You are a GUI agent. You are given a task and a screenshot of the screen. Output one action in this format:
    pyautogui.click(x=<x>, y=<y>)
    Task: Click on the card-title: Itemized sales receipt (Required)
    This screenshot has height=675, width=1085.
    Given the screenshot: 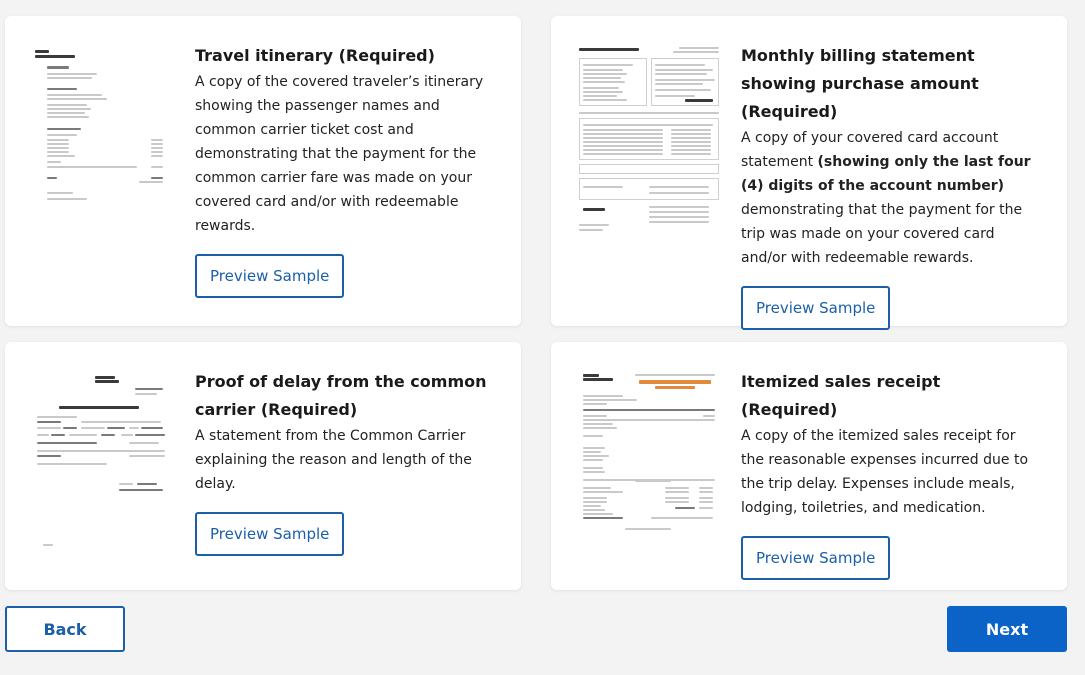 What is the action you would take?
    pyautogui.click(x=841, y=395)
    